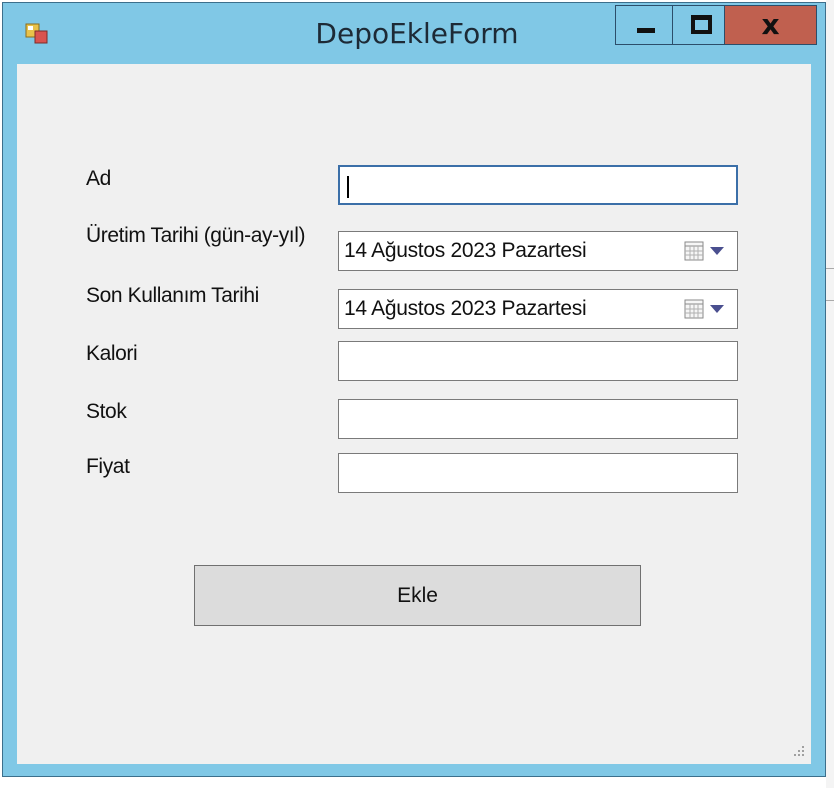  I want to click on son-kullanim-tarihi-label: Son Kullanım Tarihi, so click(172, 295).